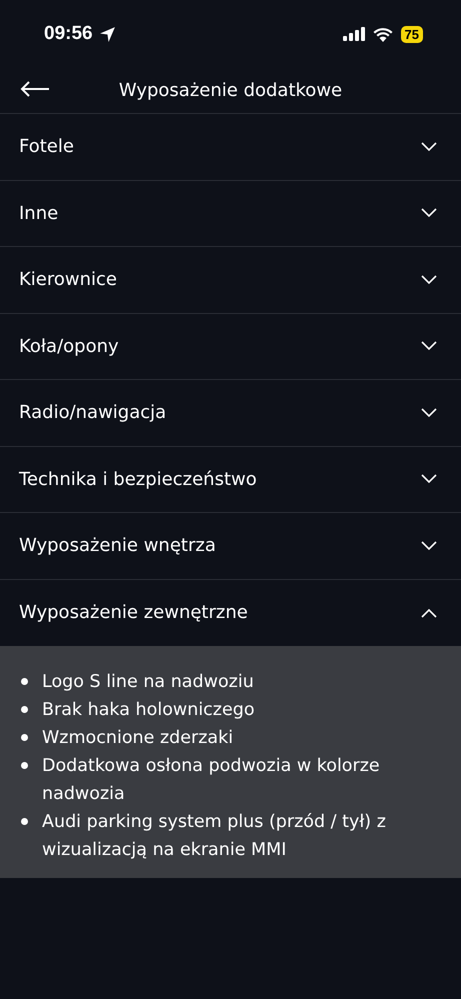 This screenshot has width=461, height=999. Describe the element at coordinates (382, 34) in the screenshot. I see `wifi-icon` at that location.